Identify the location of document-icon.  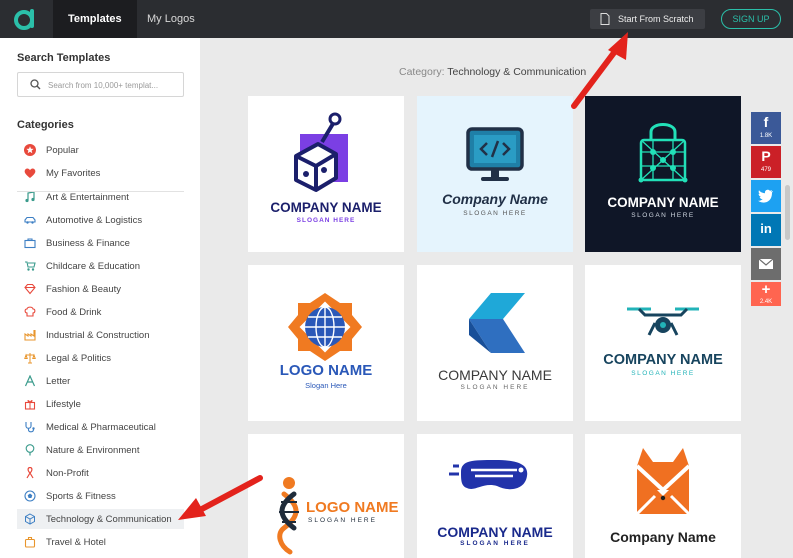
(605, 19).